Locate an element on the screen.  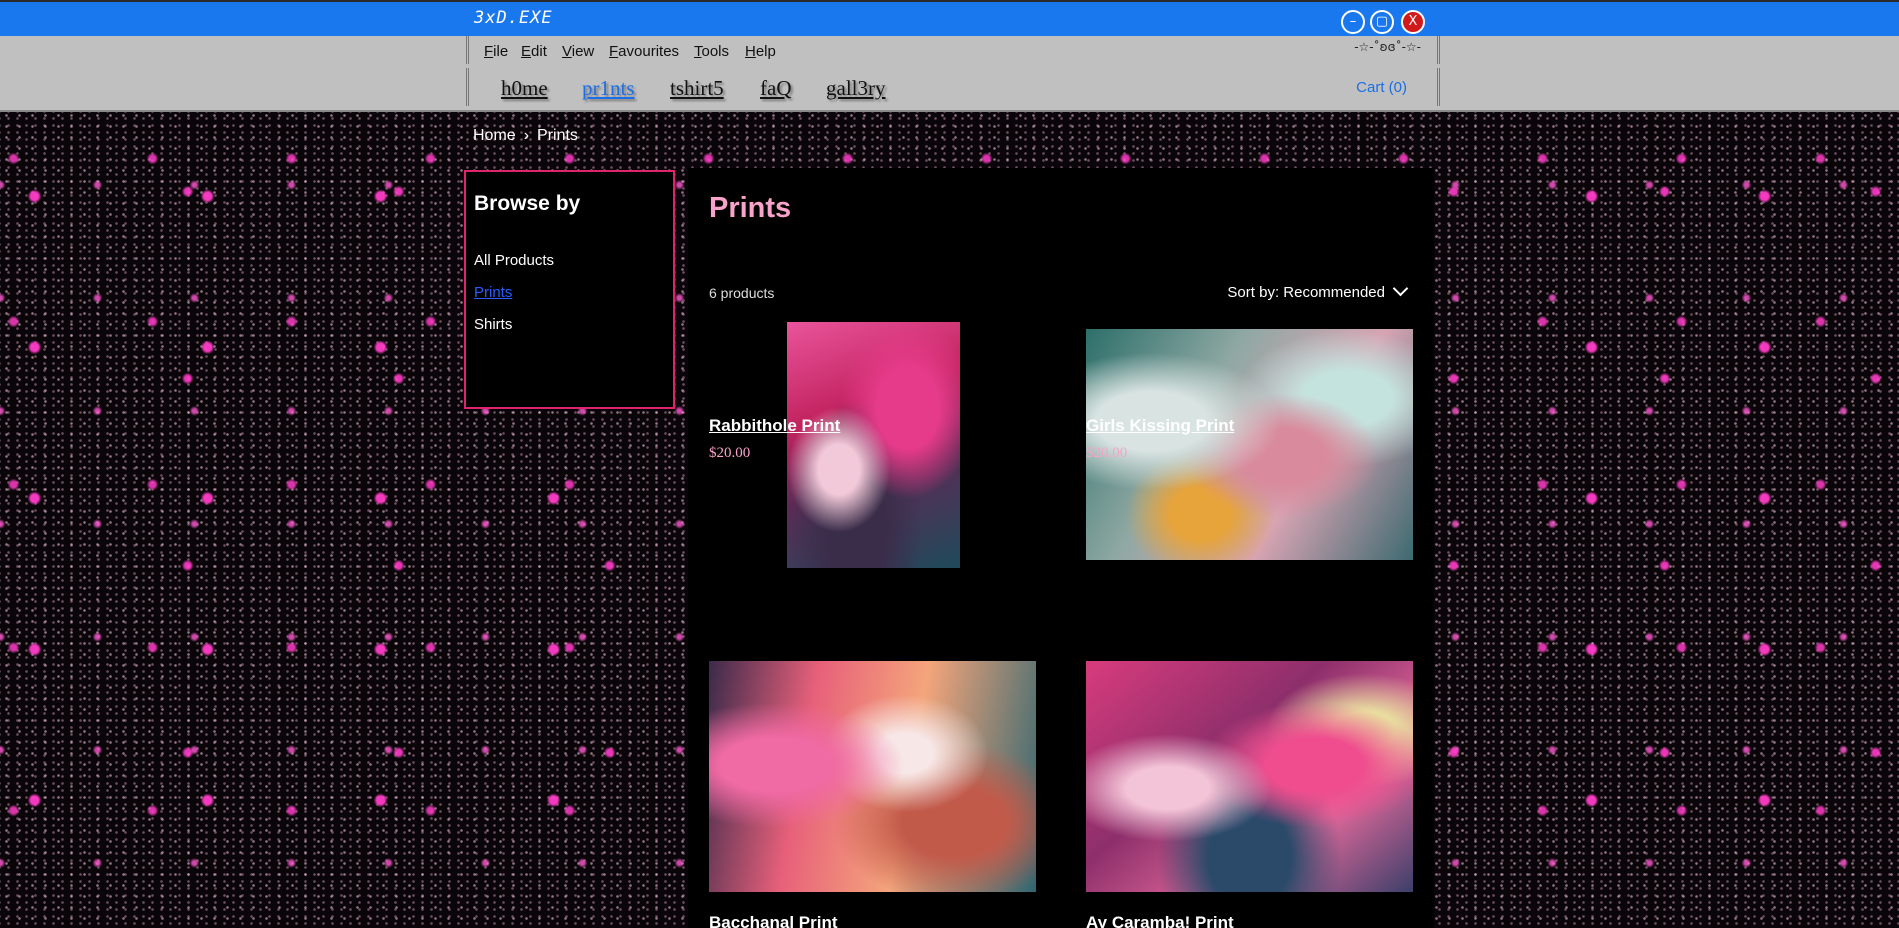
sidebar-item-shirts: Shirts is located at coordinates (493, 324).